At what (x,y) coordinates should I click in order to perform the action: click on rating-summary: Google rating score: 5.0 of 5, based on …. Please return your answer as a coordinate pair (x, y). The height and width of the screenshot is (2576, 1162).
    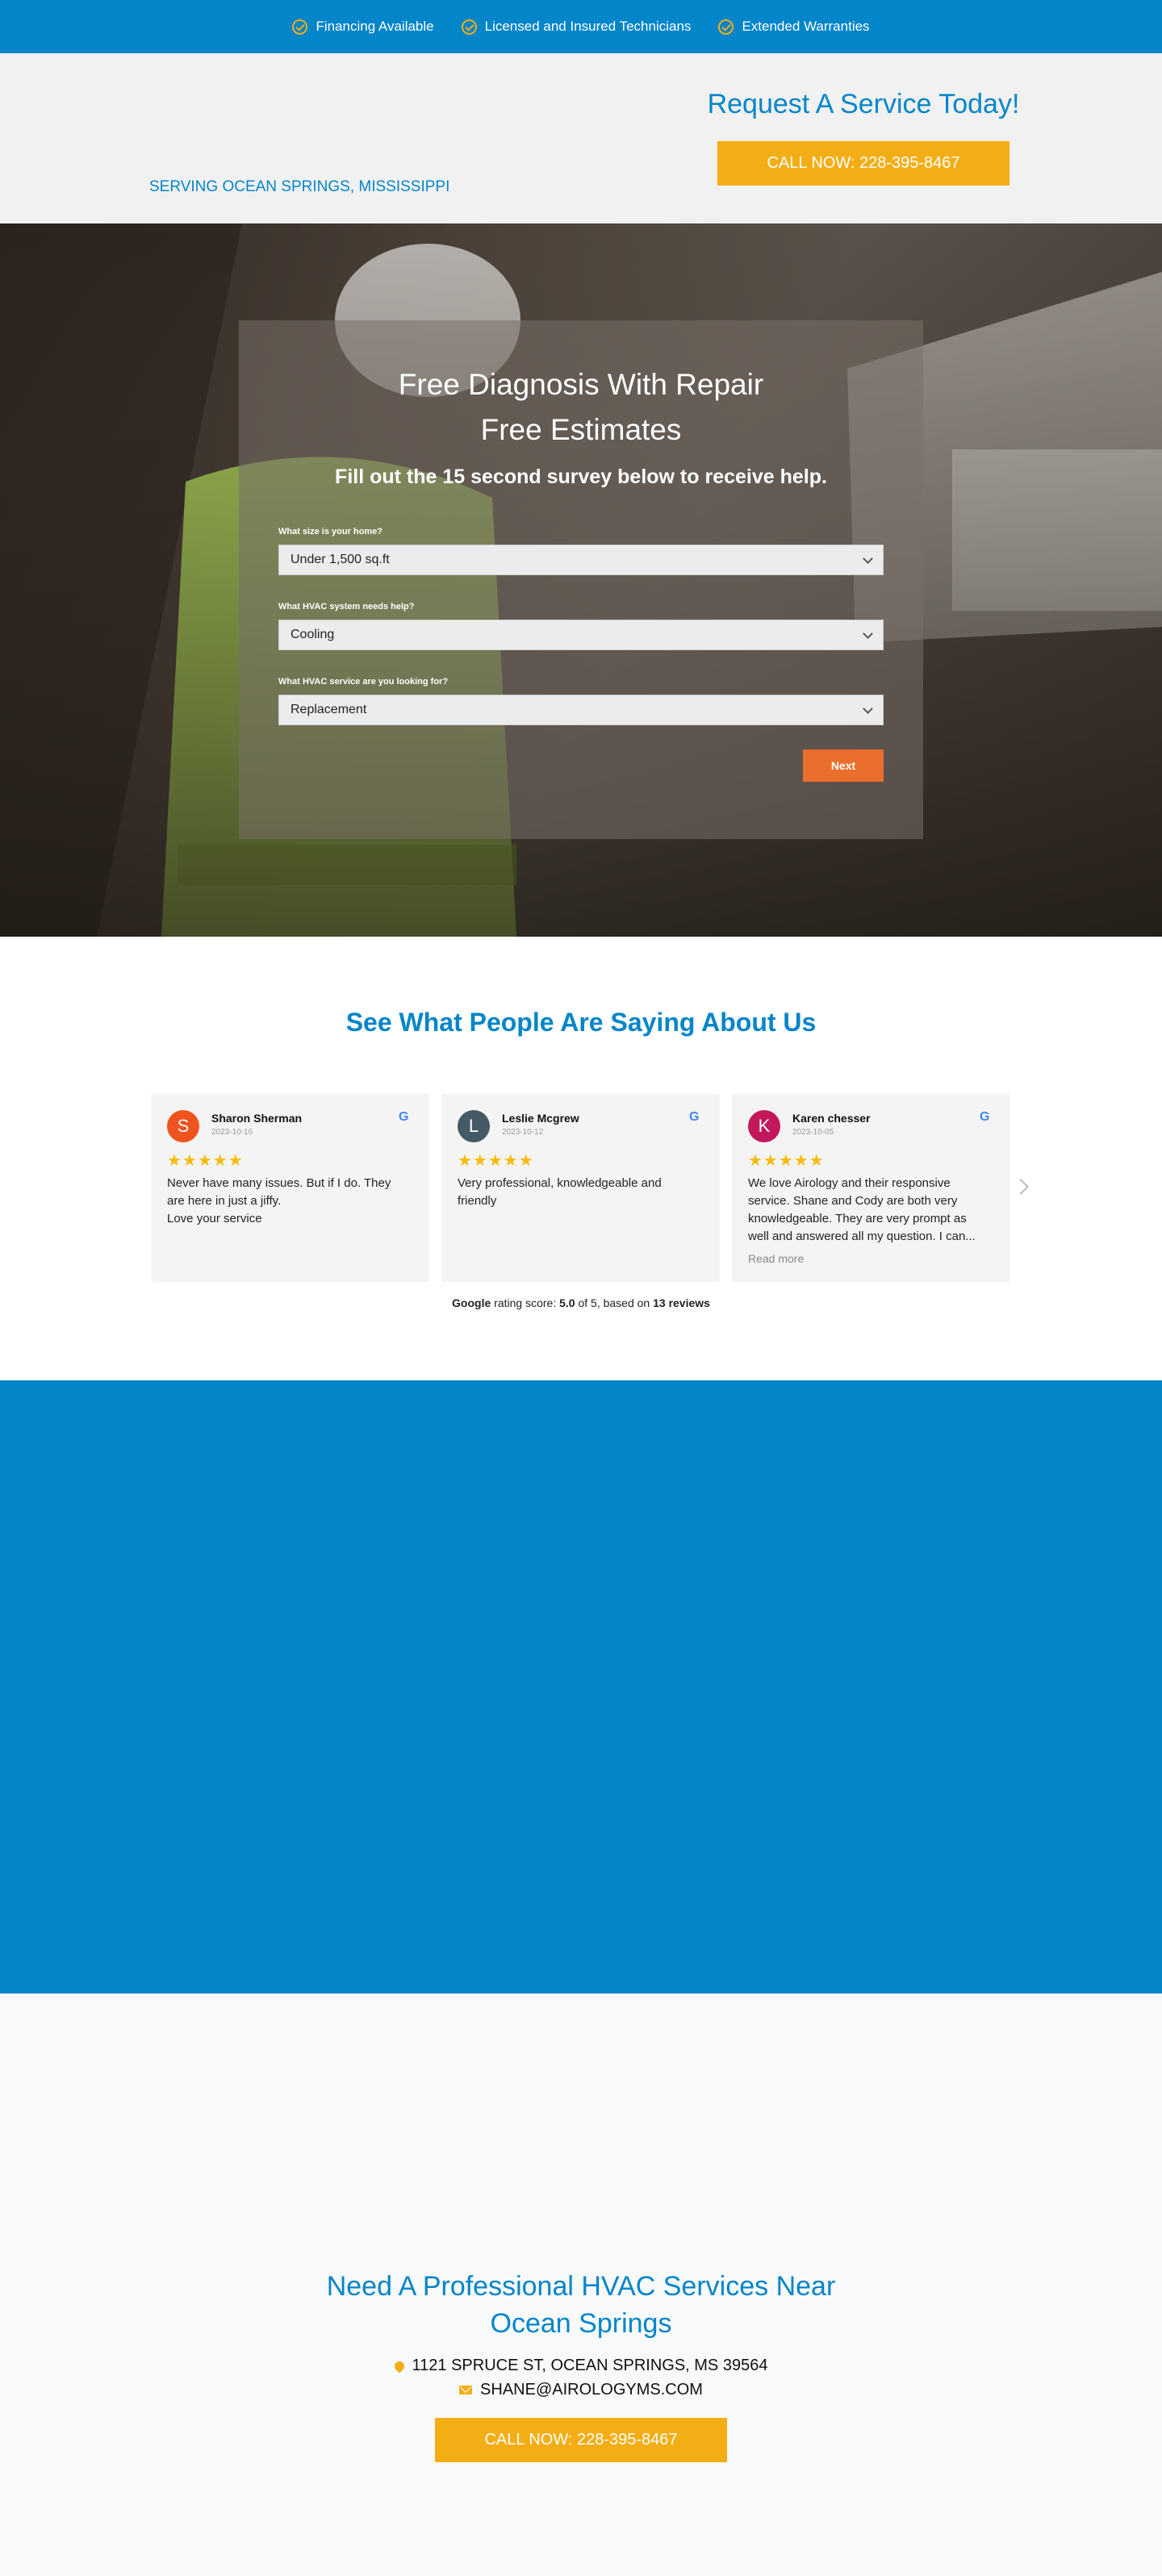
    Looking at the image, I should click on (581, 1303).